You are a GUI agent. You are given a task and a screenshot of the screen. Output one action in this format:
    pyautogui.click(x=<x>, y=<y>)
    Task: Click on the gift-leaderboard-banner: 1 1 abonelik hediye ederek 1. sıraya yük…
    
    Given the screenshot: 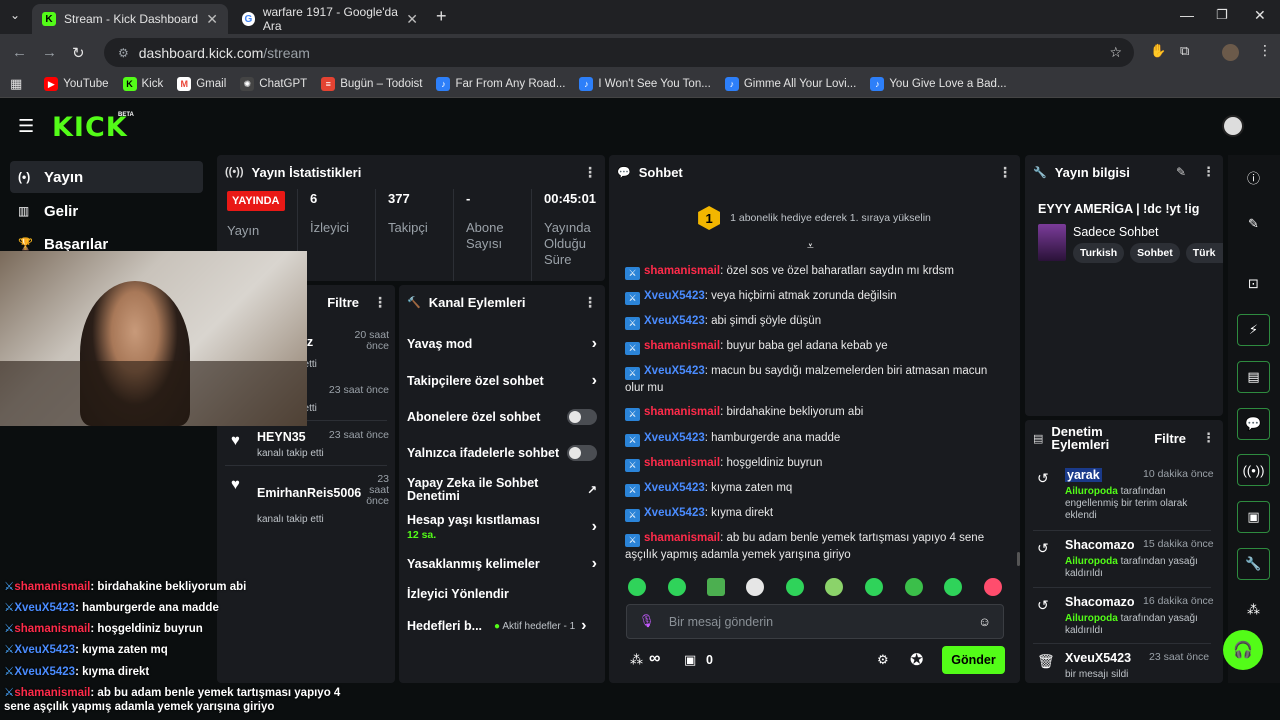 What is the action you would take?
    pyautogui.click(x=814, y=218)
    